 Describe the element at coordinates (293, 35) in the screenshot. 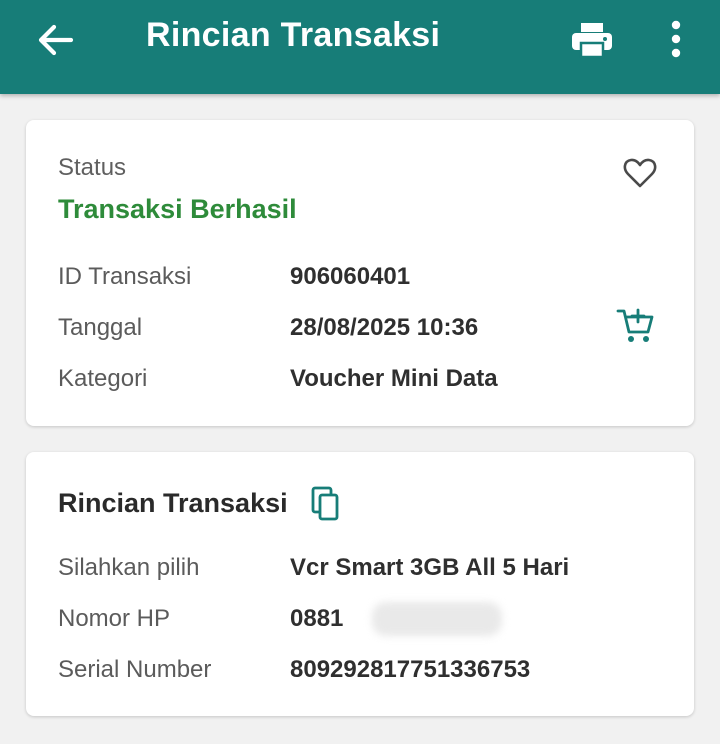

I see `page-title: Rincian Transaksi` at that location.